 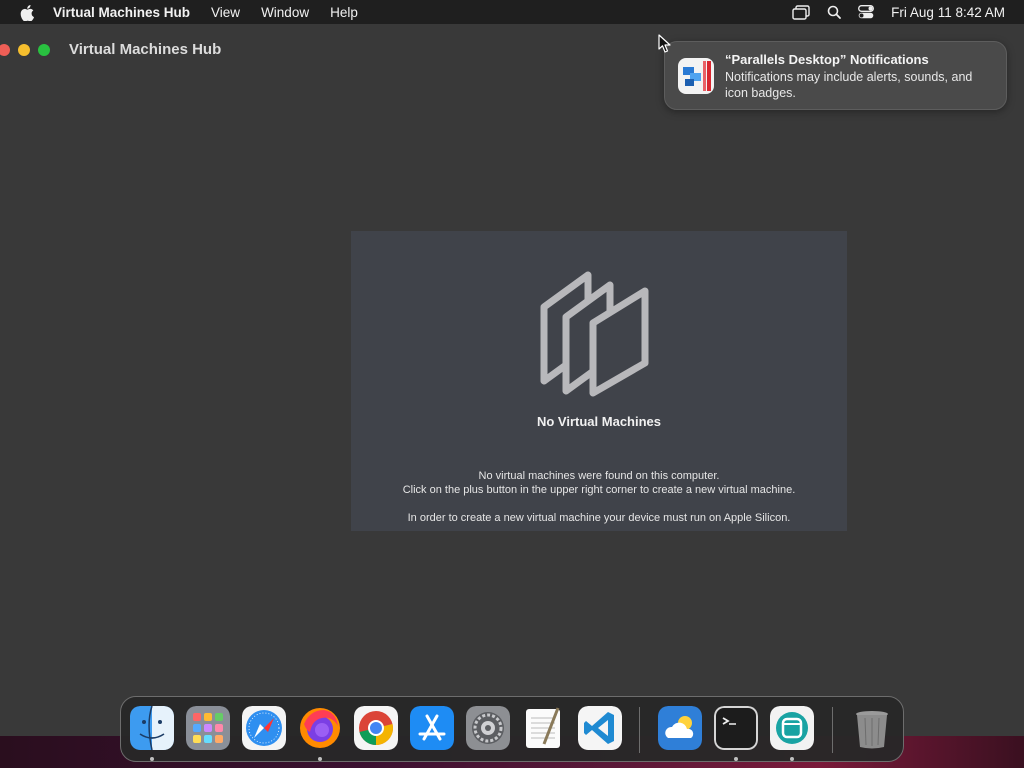 What do you see at coordinates (432, 728) in the screenshot?
I see `app-store-icon` at bounding box center [432, 728].